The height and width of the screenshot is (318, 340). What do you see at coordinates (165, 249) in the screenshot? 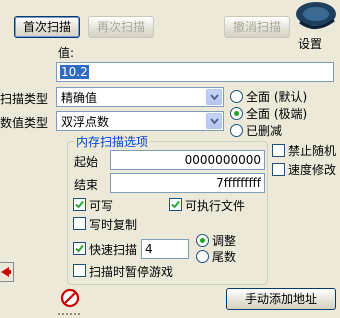
I see `fast-scan-alignment-input: 4` at bounding box center [165, 249].